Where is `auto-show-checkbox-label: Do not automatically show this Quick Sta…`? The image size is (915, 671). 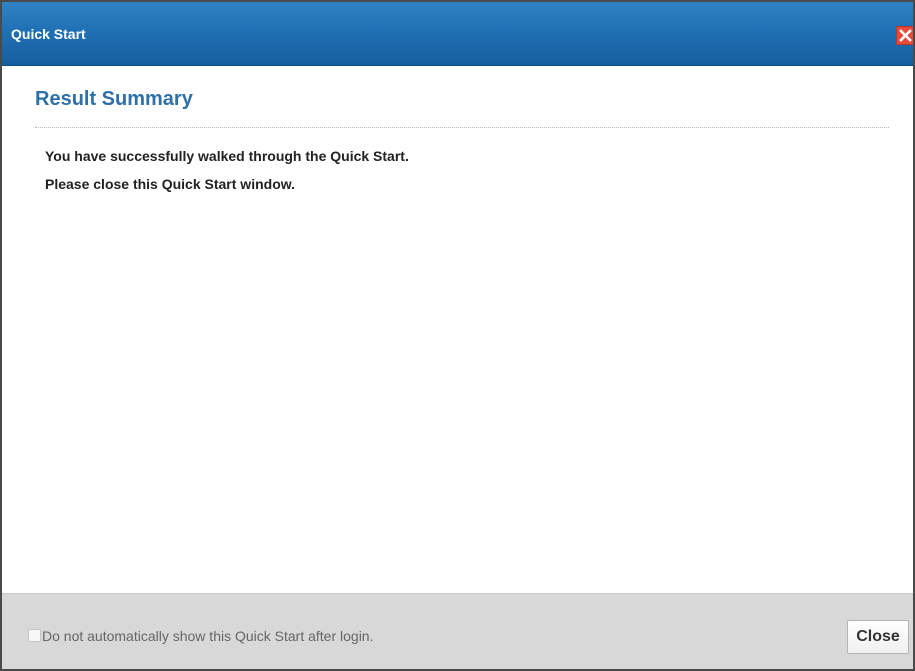
auto-show-checkbox-label: Do not automatically show this Quick Sta… is located at coordinates (207, 636).